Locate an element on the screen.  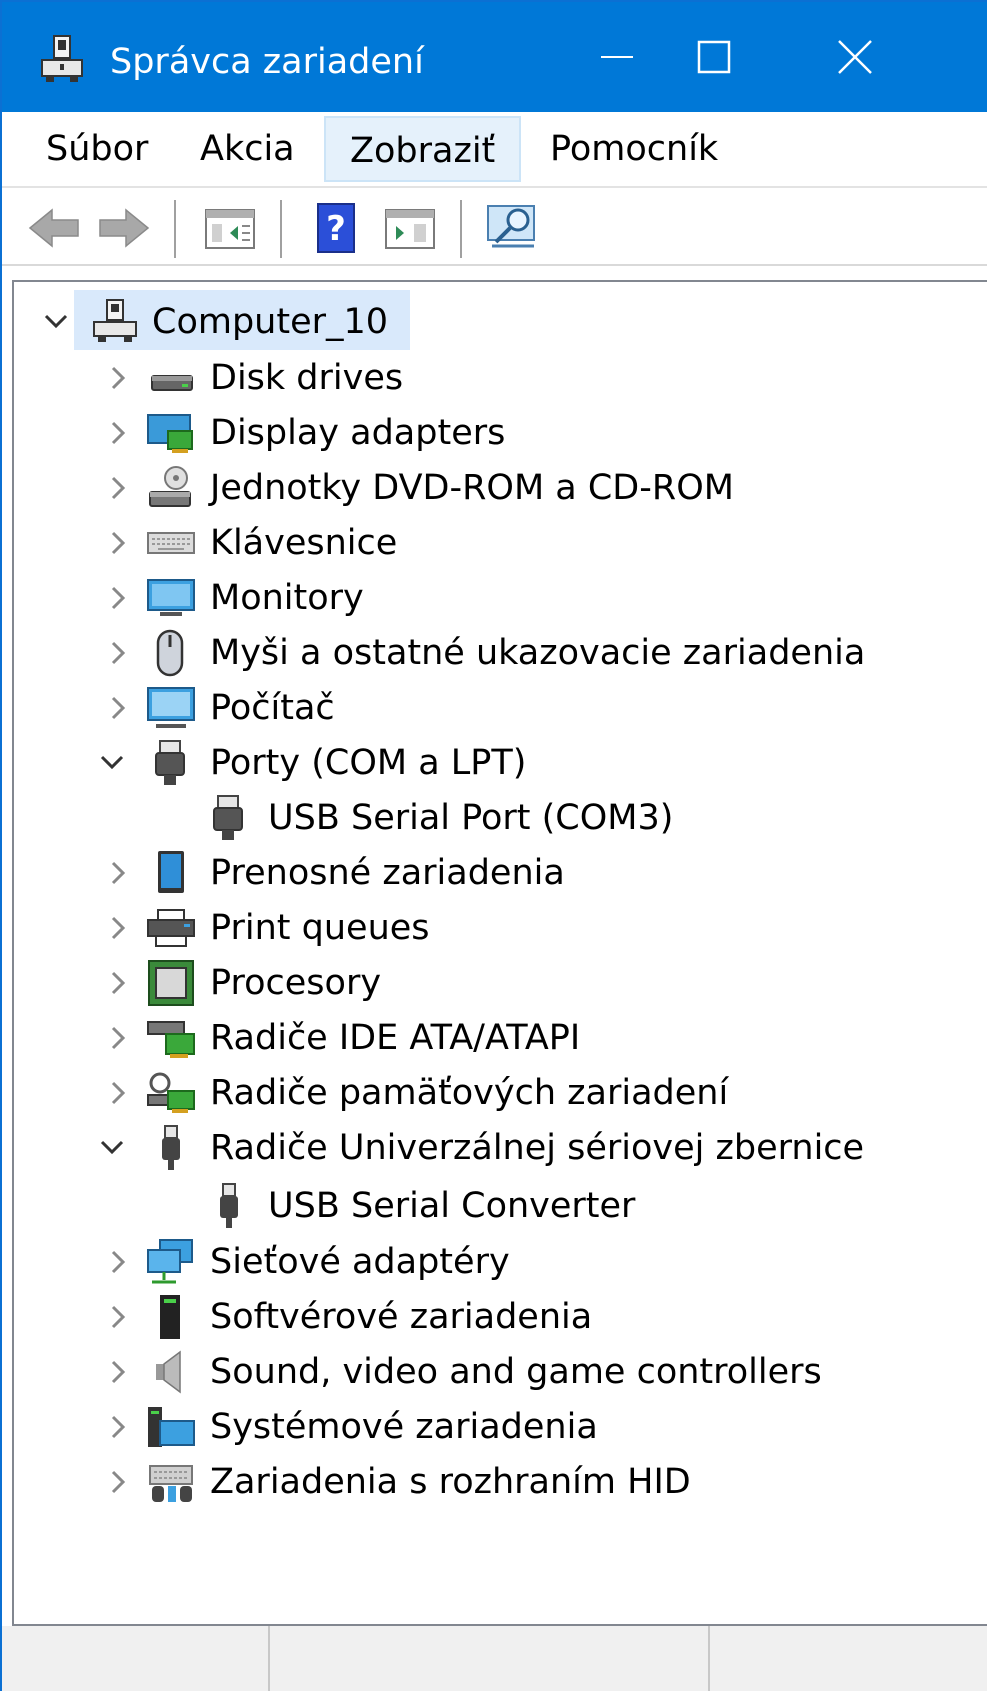
usb-icon is located at coordinates (171, 1147).